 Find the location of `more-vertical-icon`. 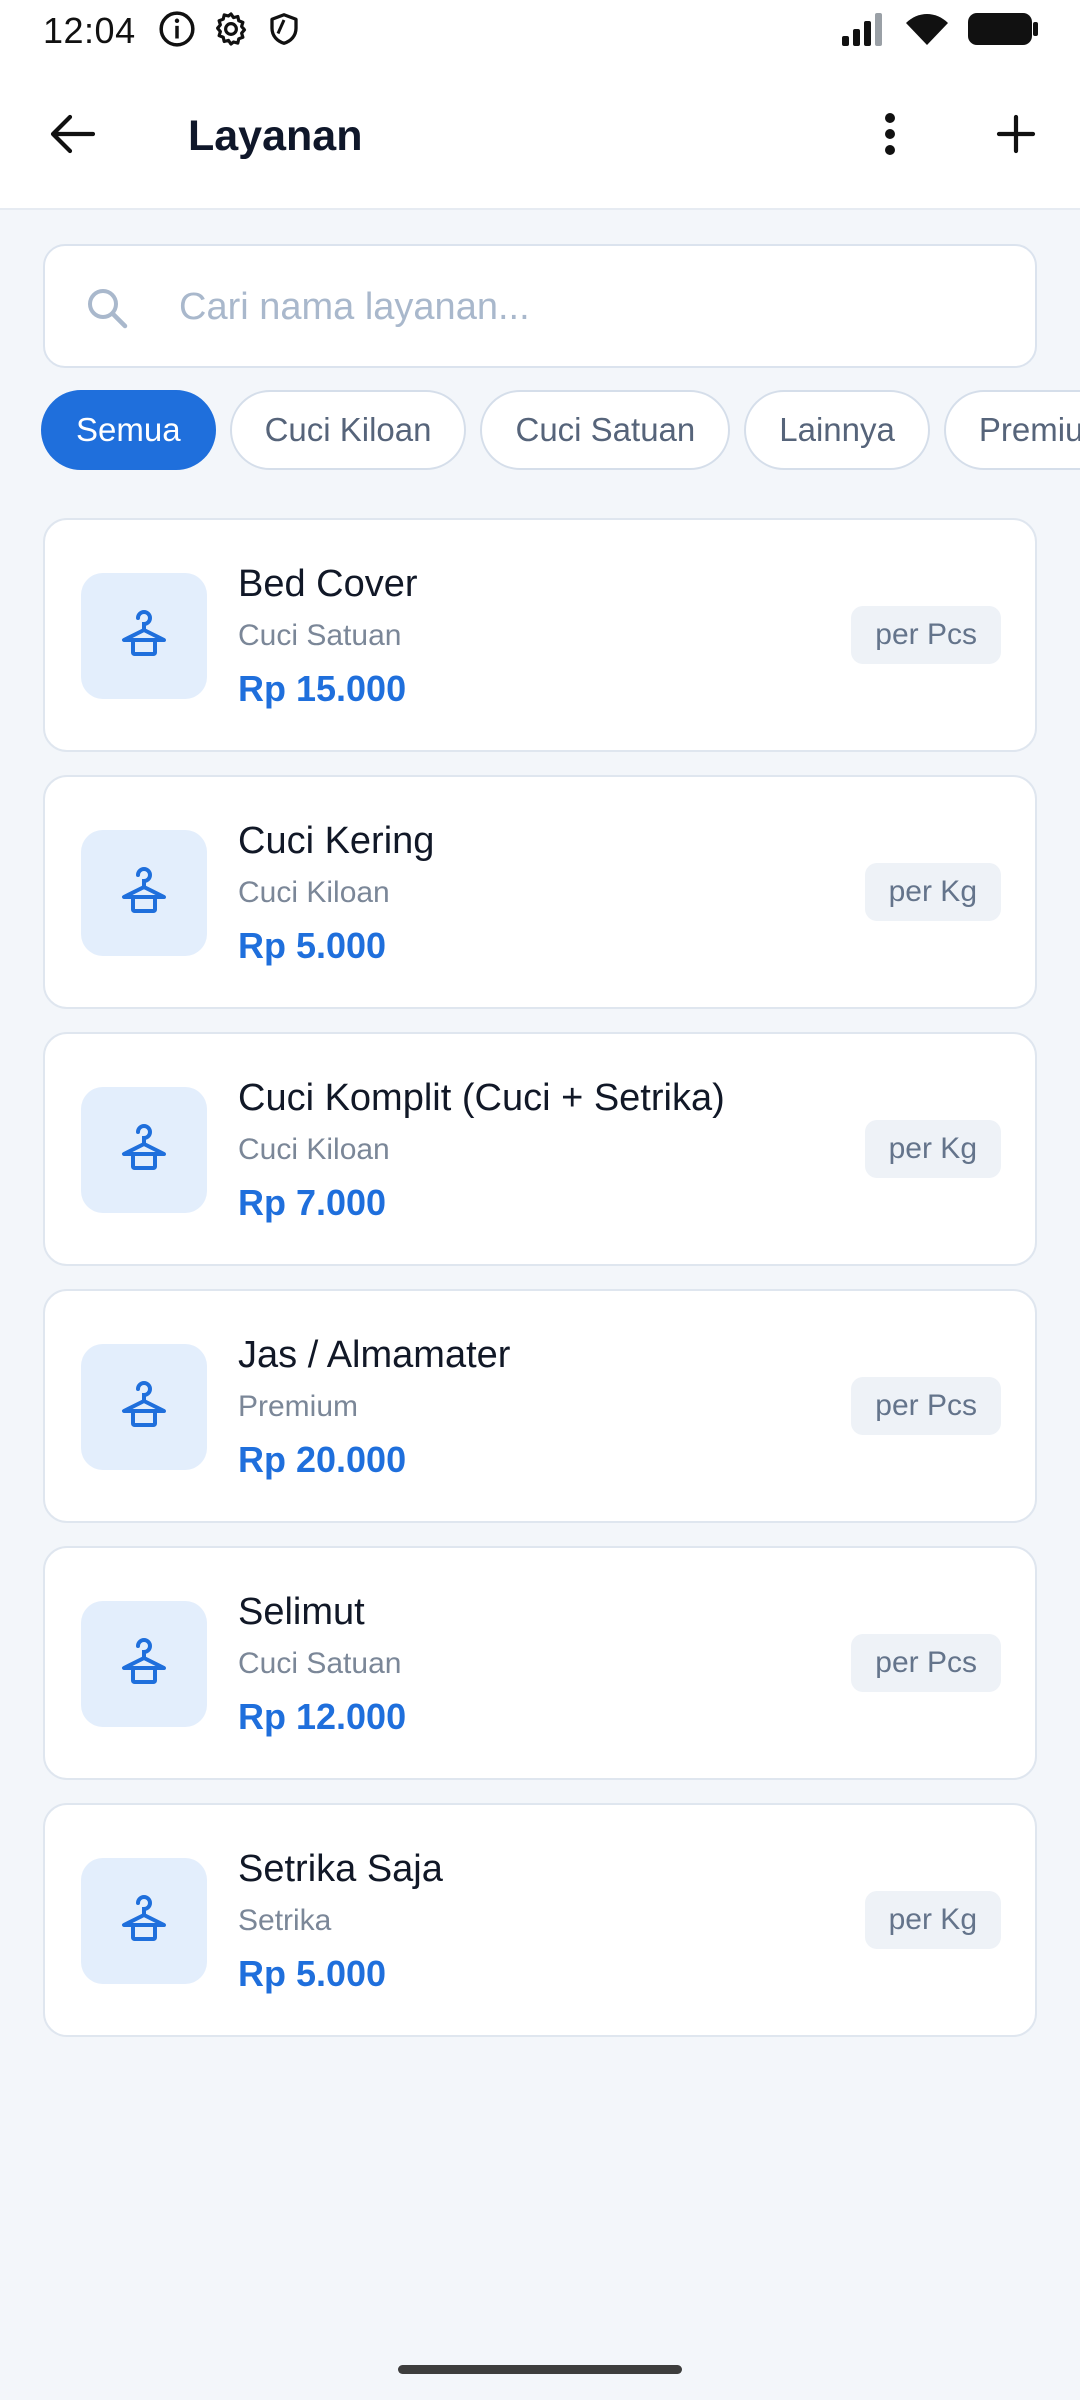

more-vertical-icon is located at coordinates (890, 136).